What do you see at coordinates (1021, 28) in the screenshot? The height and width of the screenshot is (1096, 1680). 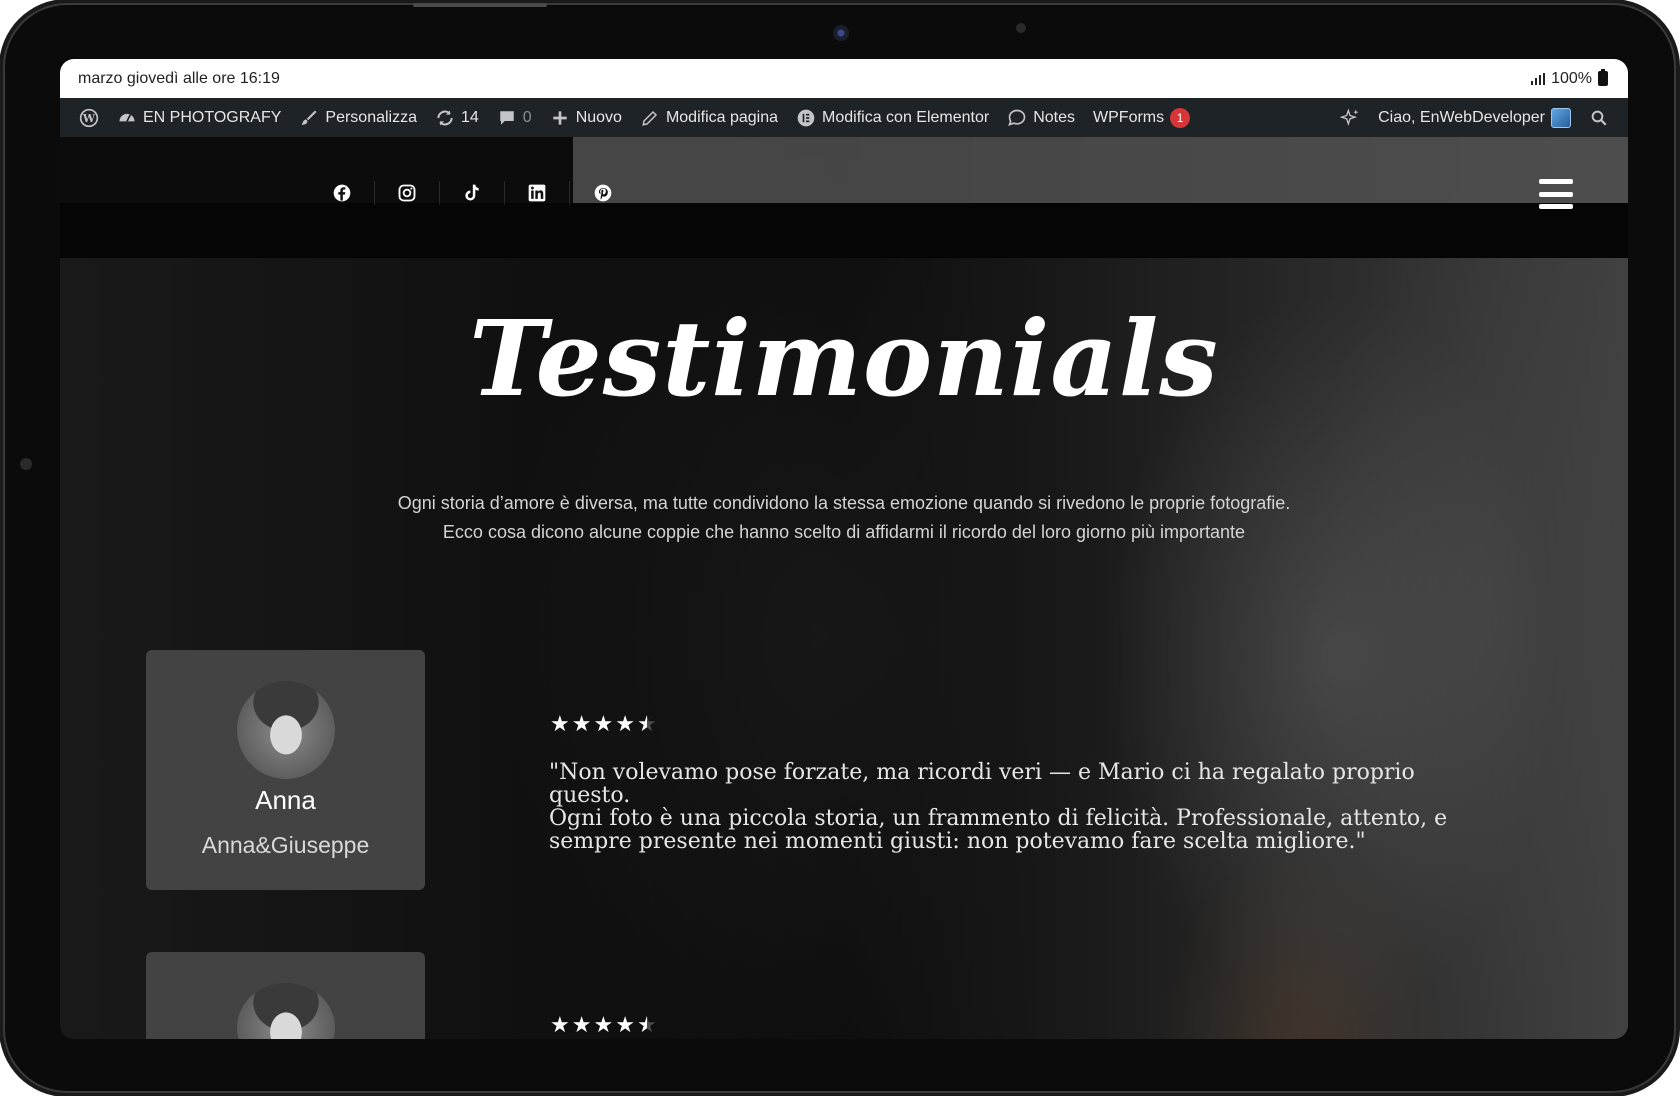 I see `light-sensor` at bounding box center [1021, 28].